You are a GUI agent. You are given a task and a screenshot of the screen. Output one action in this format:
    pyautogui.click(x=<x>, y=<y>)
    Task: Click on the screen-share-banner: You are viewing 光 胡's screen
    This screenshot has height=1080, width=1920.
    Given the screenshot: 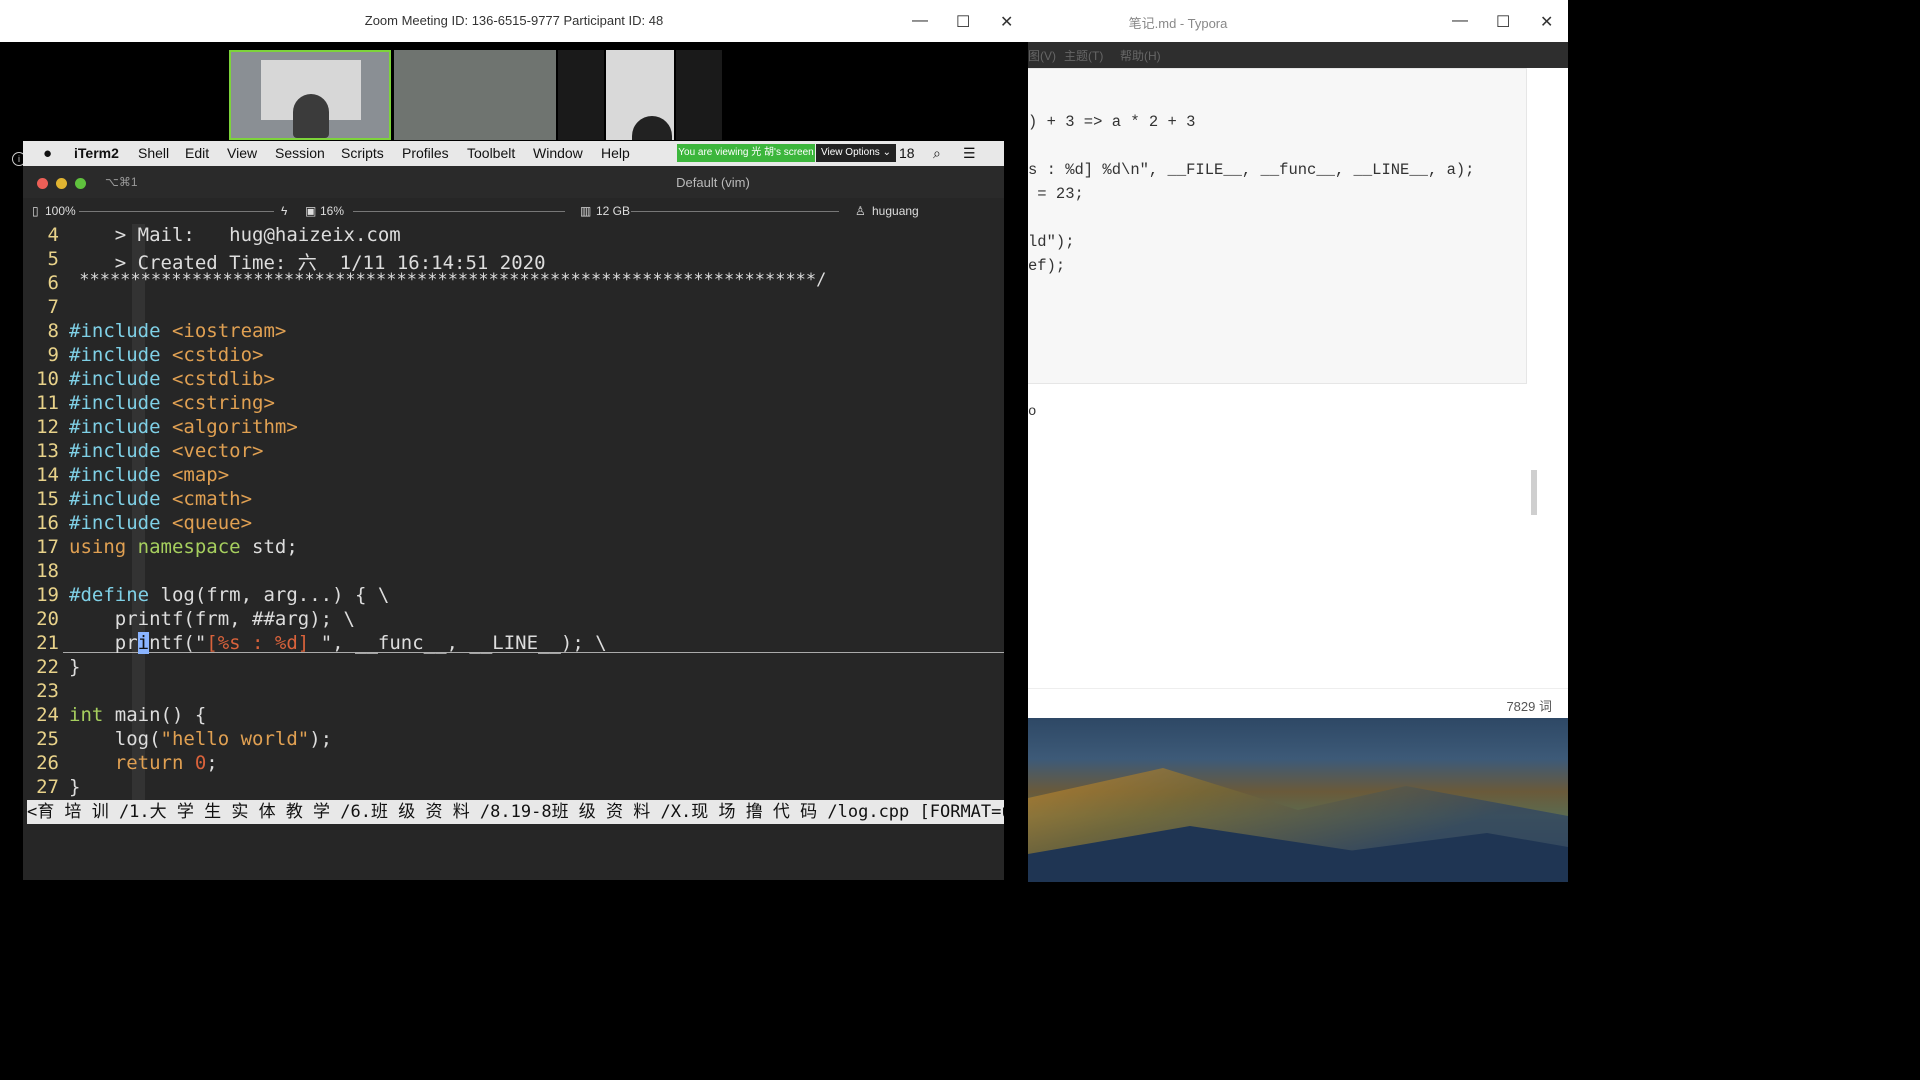 What is the action you would take?
    pyautogui.click(x=746, y=153)
    